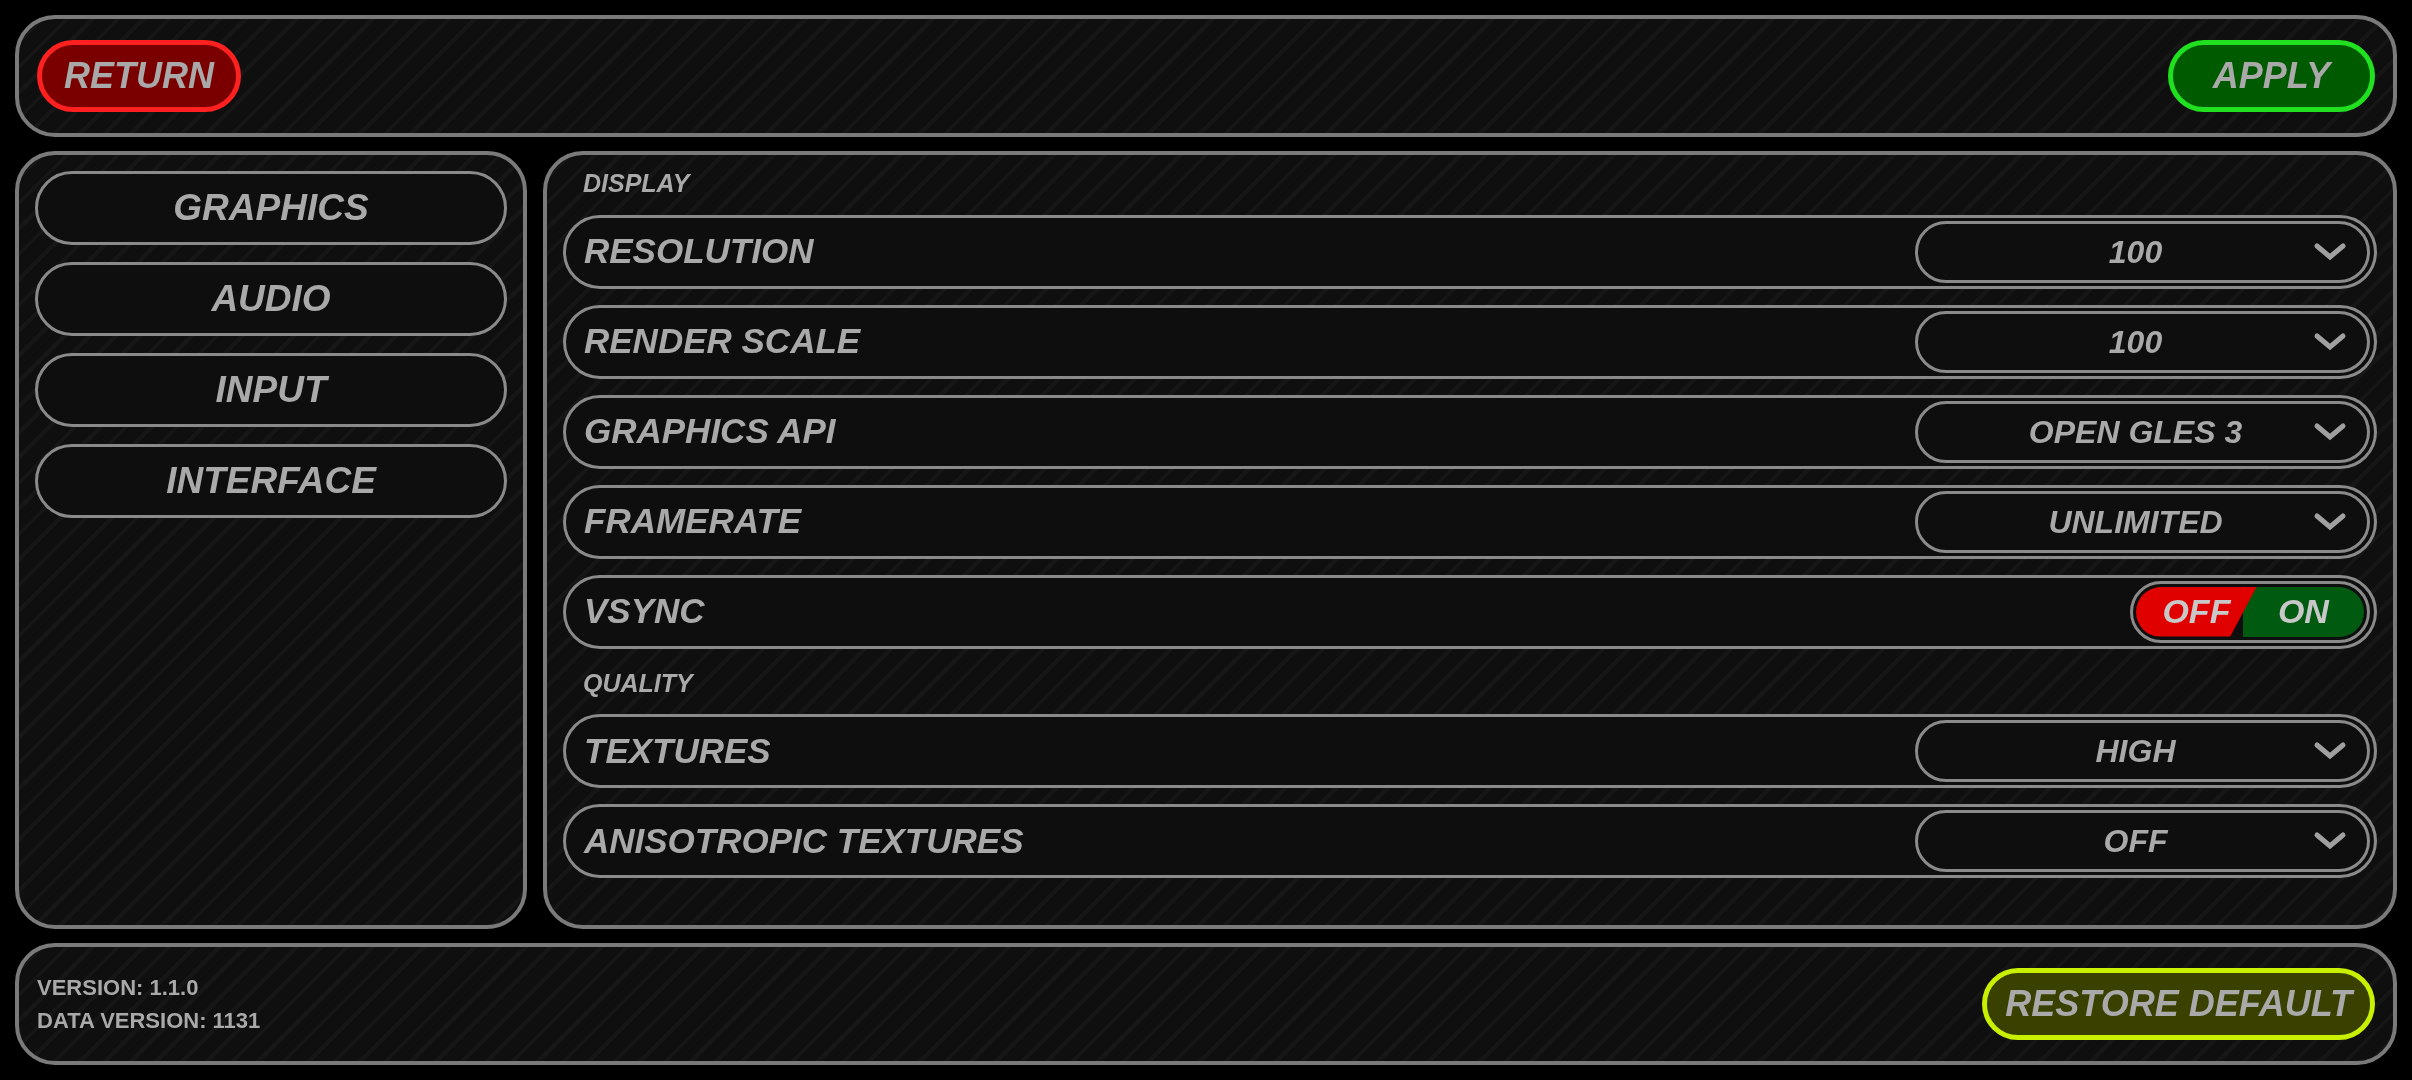 The width and height of the screenshot is (2412, 1080). Describe the element at coordinates (644, 611) in the screenshot. I see `setting-label: VSYNC` at that location.